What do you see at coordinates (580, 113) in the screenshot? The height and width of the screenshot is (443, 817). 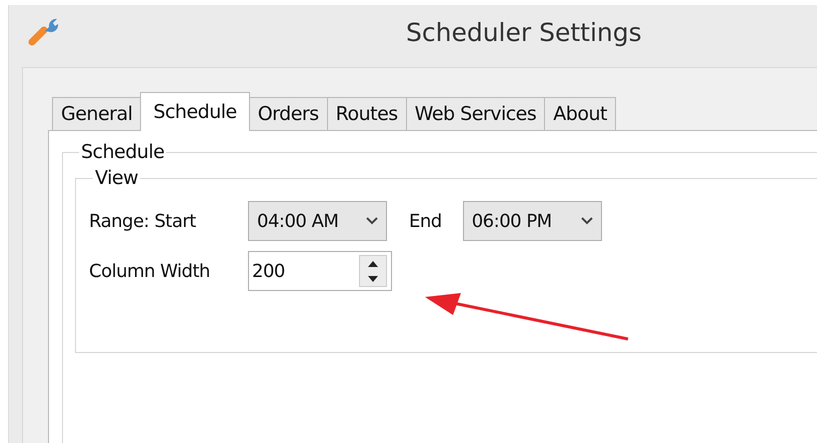 I see `tab: About` at bounding box center [580, 113].